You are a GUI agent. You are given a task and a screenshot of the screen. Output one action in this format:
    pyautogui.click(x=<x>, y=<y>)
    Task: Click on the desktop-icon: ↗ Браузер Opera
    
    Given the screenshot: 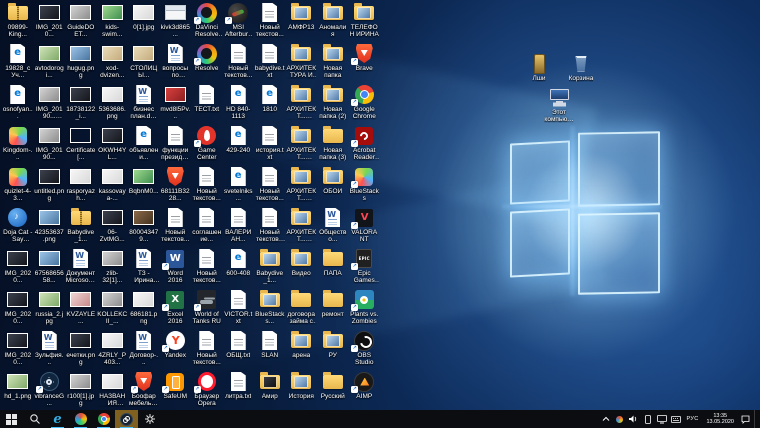 What is the action you would take?
    pyautogui.click(x=207, y=390)
    